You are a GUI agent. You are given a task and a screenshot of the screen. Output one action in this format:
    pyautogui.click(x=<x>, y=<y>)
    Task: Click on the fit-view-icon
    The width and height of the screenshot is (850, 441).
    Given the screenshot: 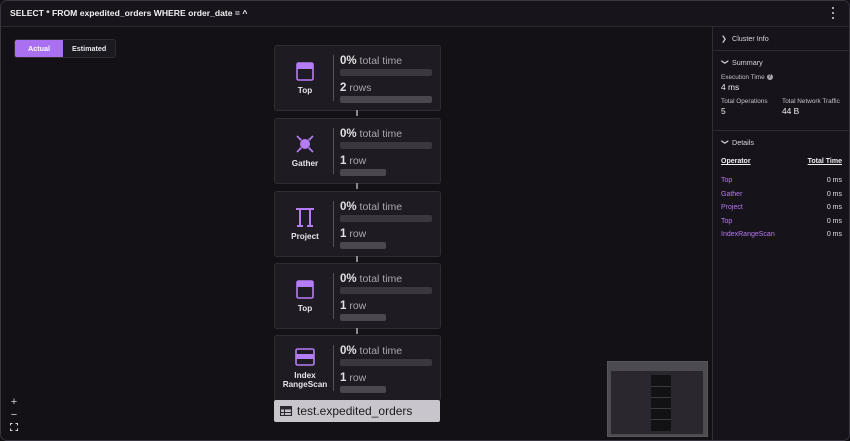 What is the action you would take?
    pyautogui.click(x=14, y=427)
    